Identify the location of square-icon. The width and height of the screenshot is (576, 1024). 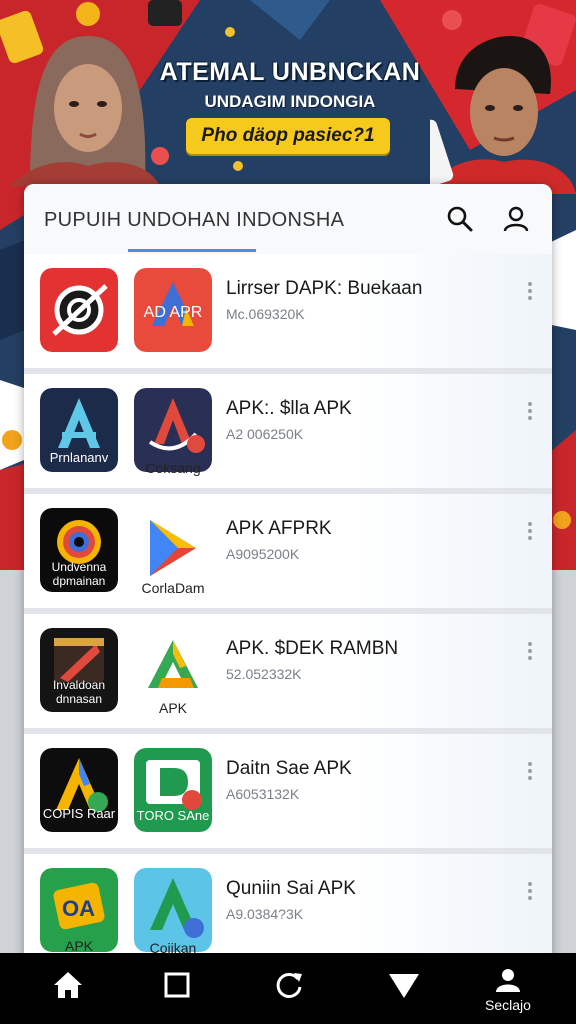
(177, 985).